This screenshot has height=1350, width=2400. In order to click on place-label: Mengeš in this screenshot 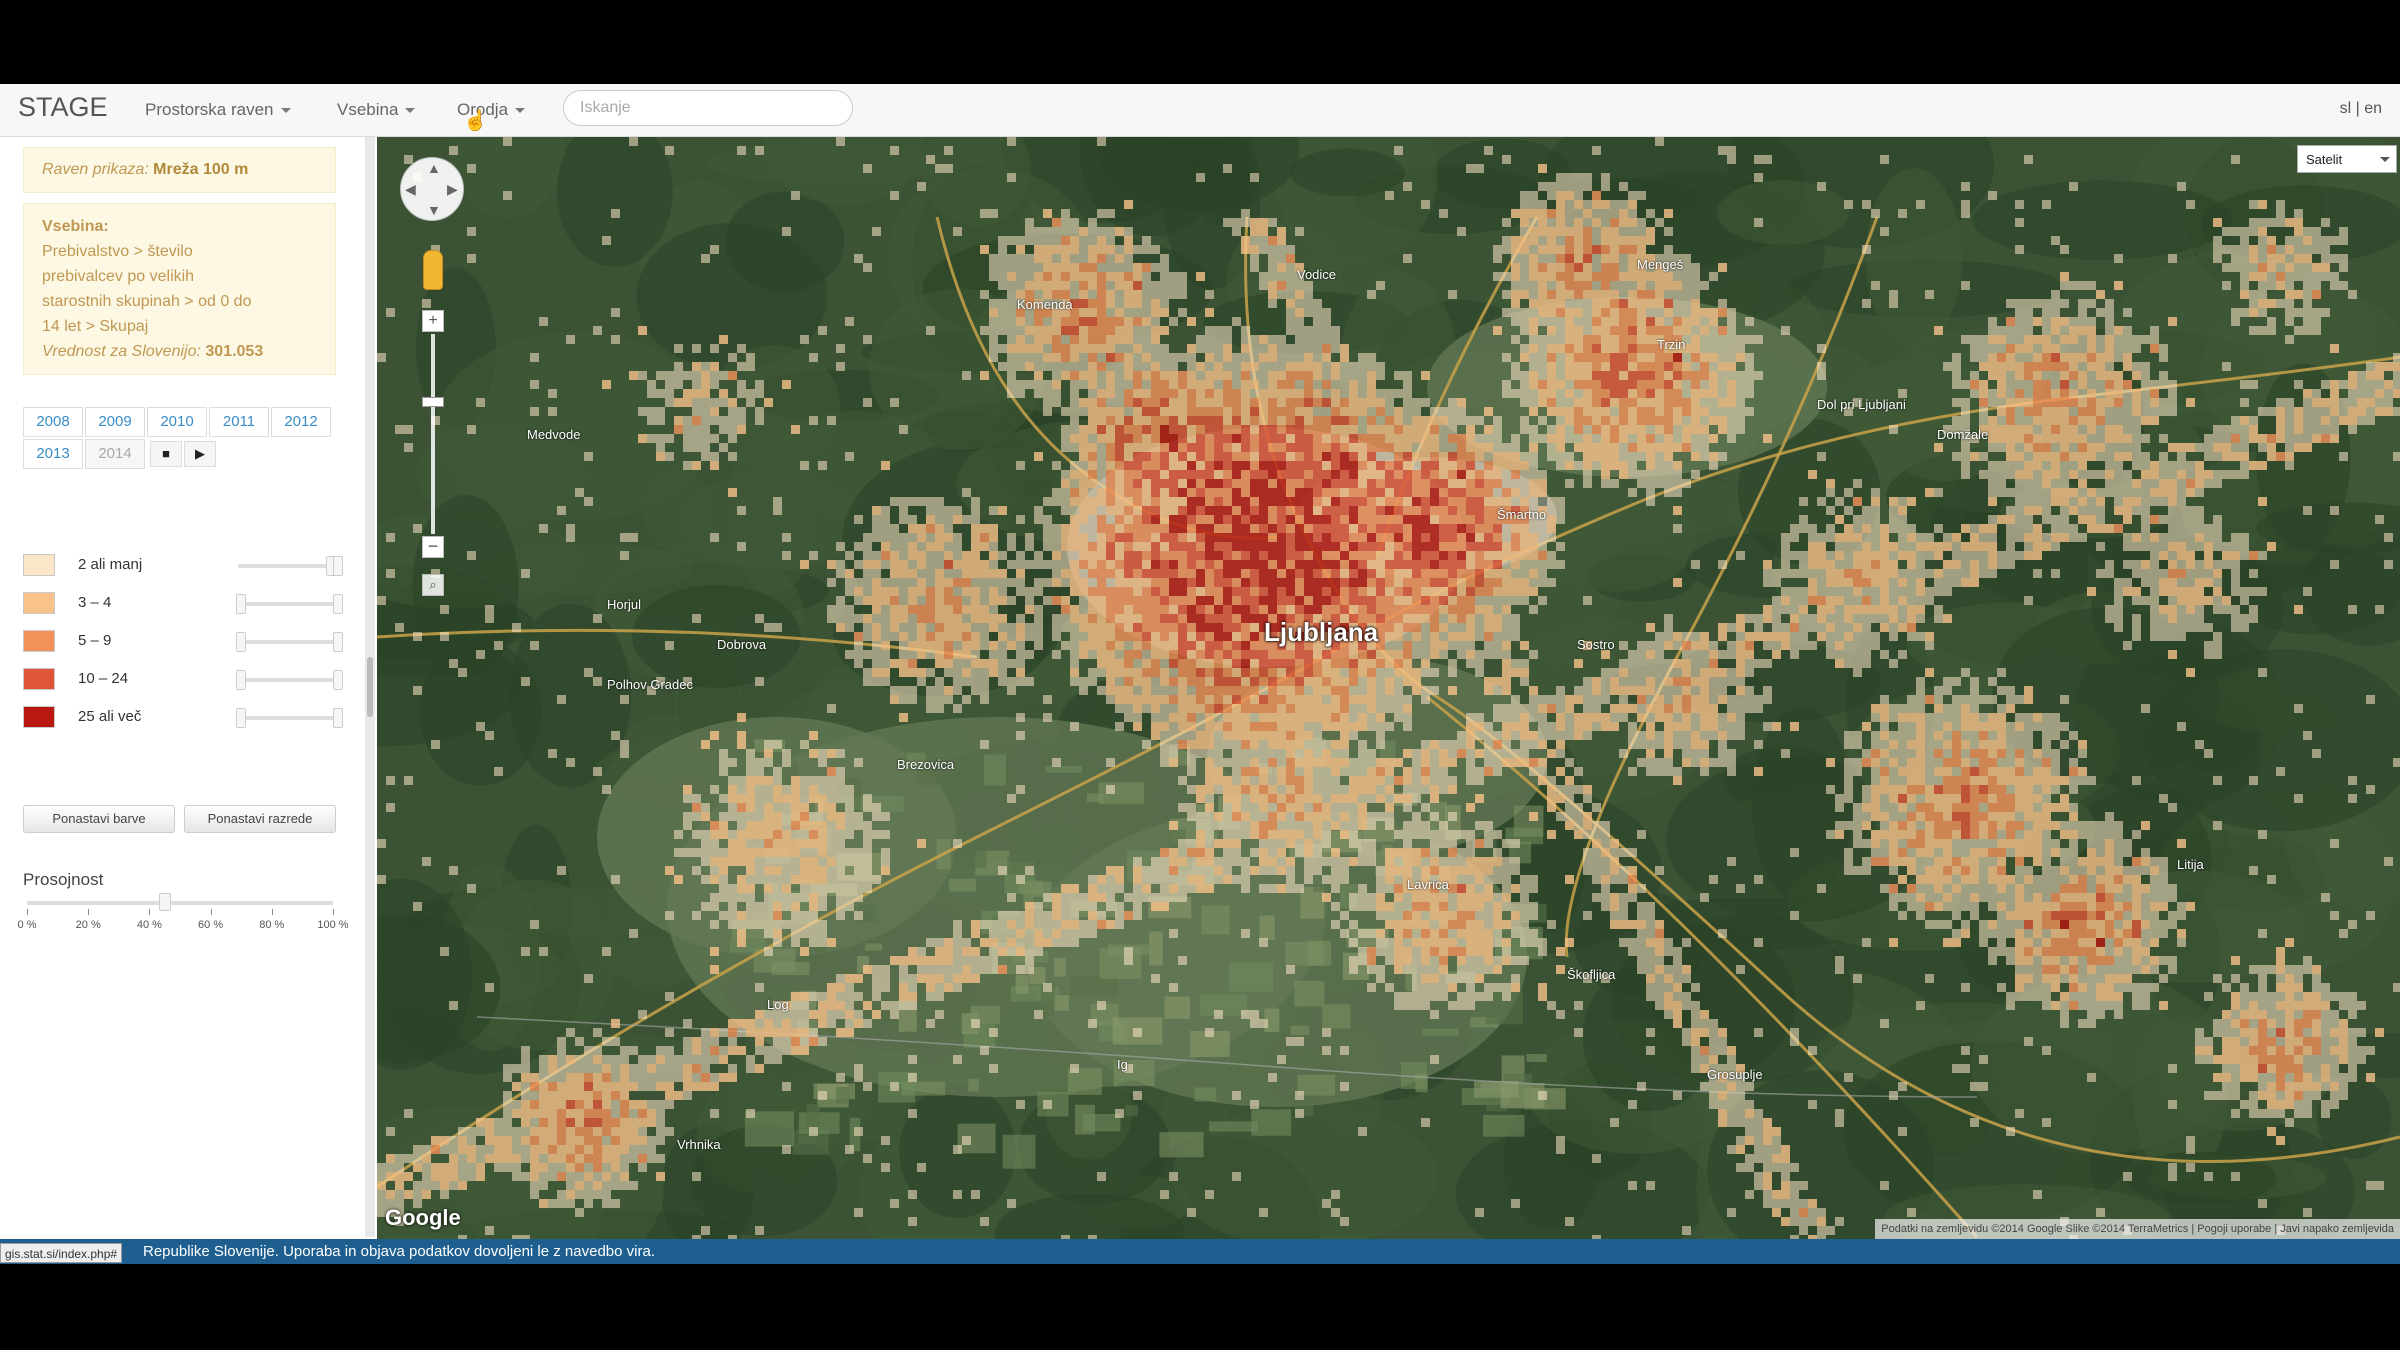, I will do `click(1660, 264)`.